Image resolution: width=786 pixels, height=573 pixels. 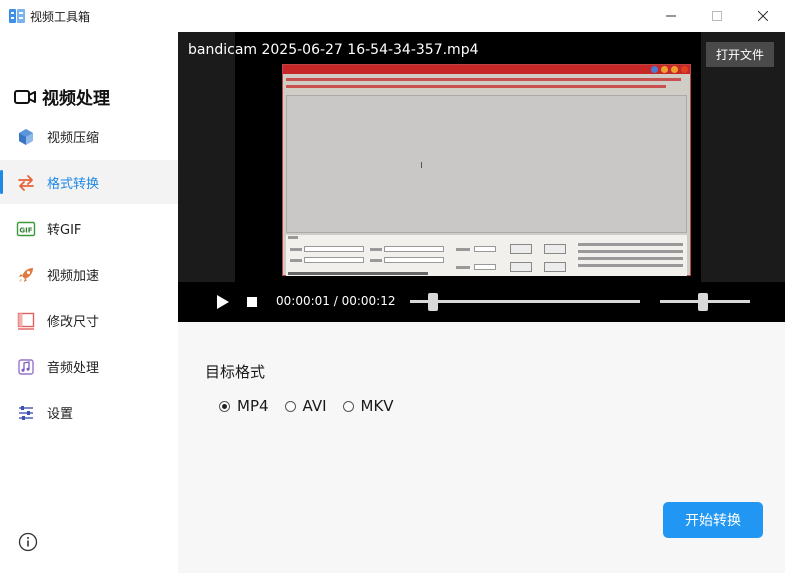 What do you see at coordinates (253, 406) in the screenshot?
I see `radio-label: MP4` at bounding box center [253, 406].